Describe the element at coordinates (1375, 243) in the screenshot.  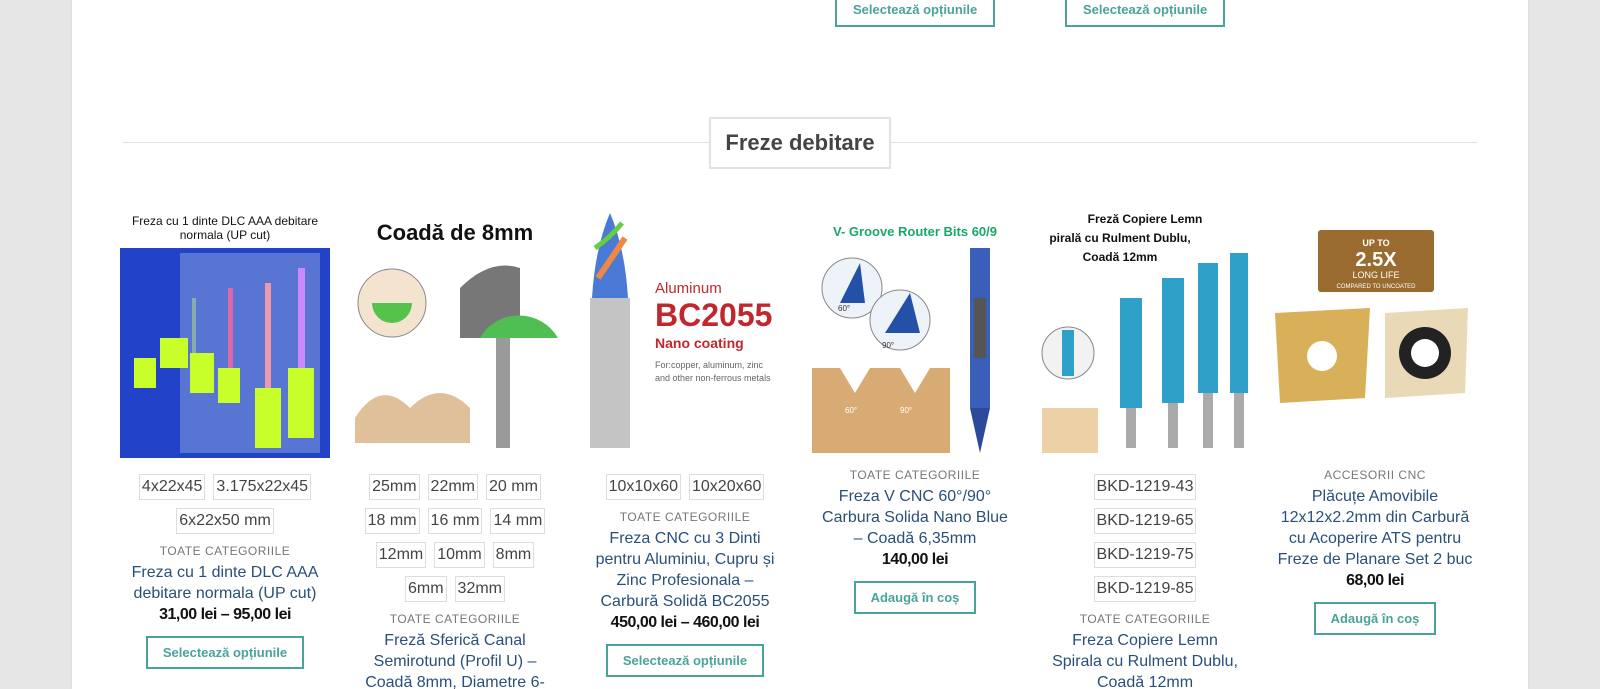
I see `badge-text: UP TO` at that location.